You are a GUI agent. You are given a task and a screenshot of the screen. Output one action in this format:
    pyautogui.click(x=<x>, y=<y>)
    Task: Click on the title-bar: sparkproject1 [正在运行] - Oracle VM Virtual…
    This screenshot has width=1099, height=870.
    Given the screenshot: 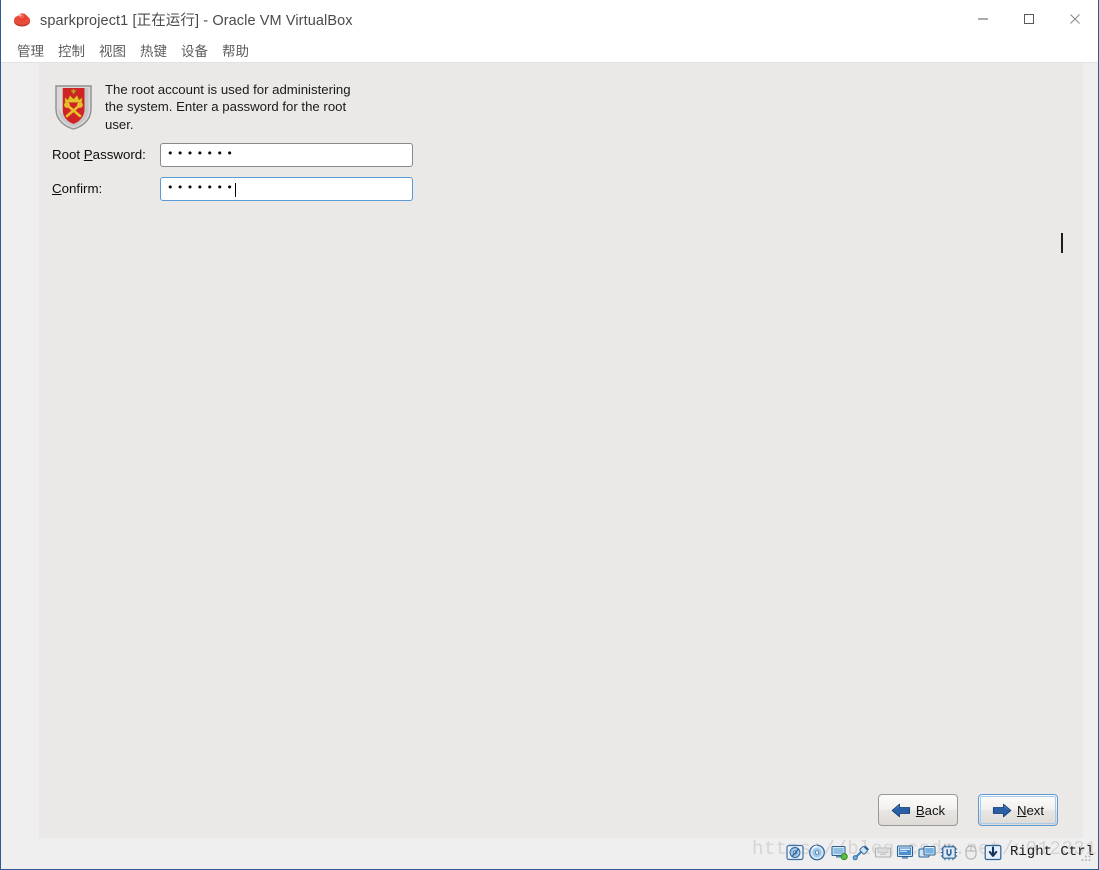 What is the action you would take?
    pyautogui.click(x=549, y=19)
    